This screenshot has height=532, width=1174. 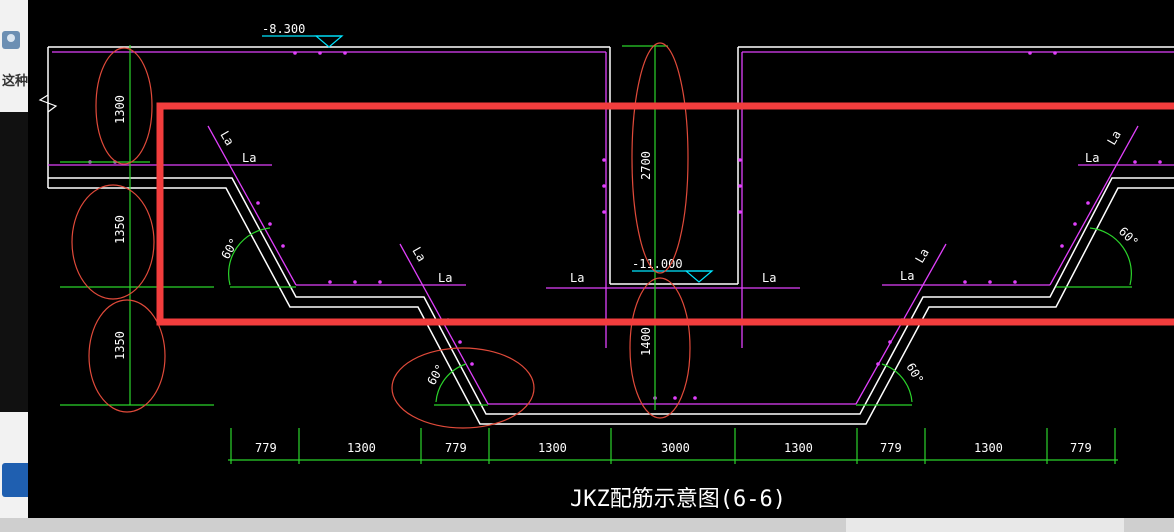 I want to click on sidebar-dark-panel, so click(x=15, y=262).